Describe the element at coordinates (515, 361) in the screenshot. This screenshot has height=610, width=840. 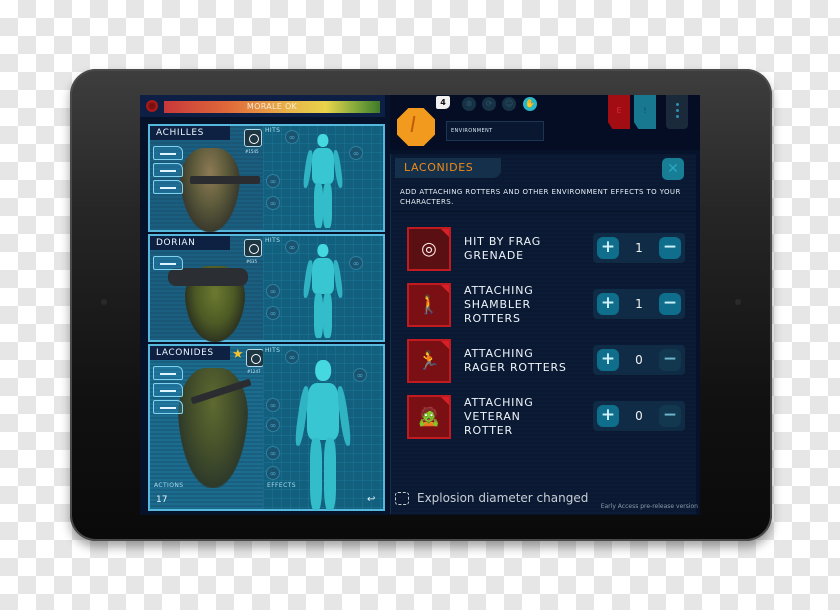
I see `effect-label: ATTACHING RAGER ROTTERS` at that location.